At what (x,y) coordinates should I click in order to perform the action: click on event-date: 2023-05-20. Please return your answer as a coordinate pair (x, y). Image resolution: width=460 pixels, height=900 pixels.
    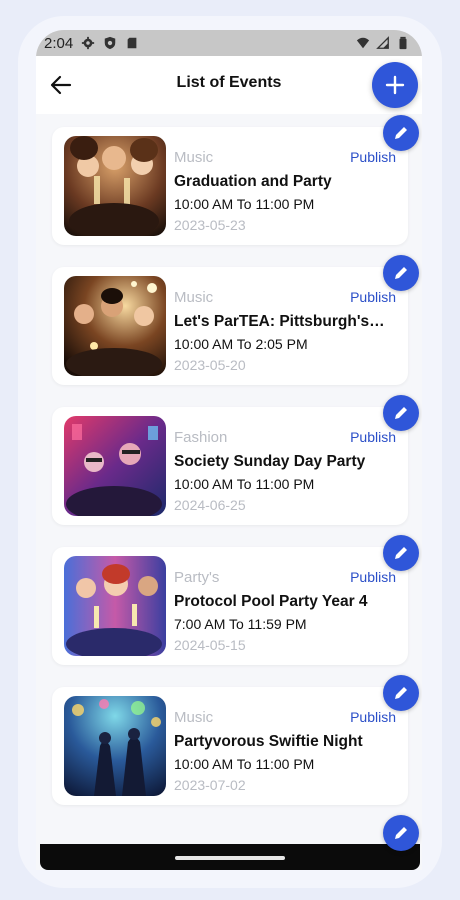
    Looking at the image, I should click on (210, 365).